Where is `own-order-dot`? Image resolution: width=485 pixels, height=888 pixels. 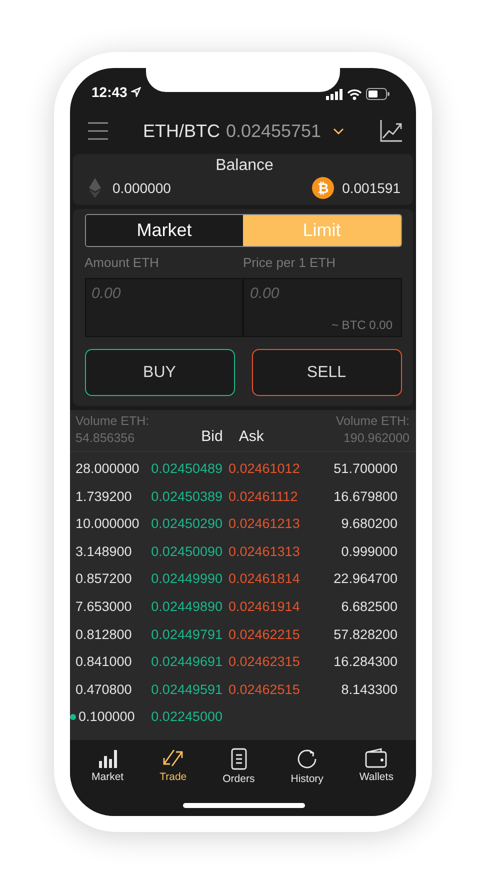 own-order-dot is located at coordinates (73, 717).